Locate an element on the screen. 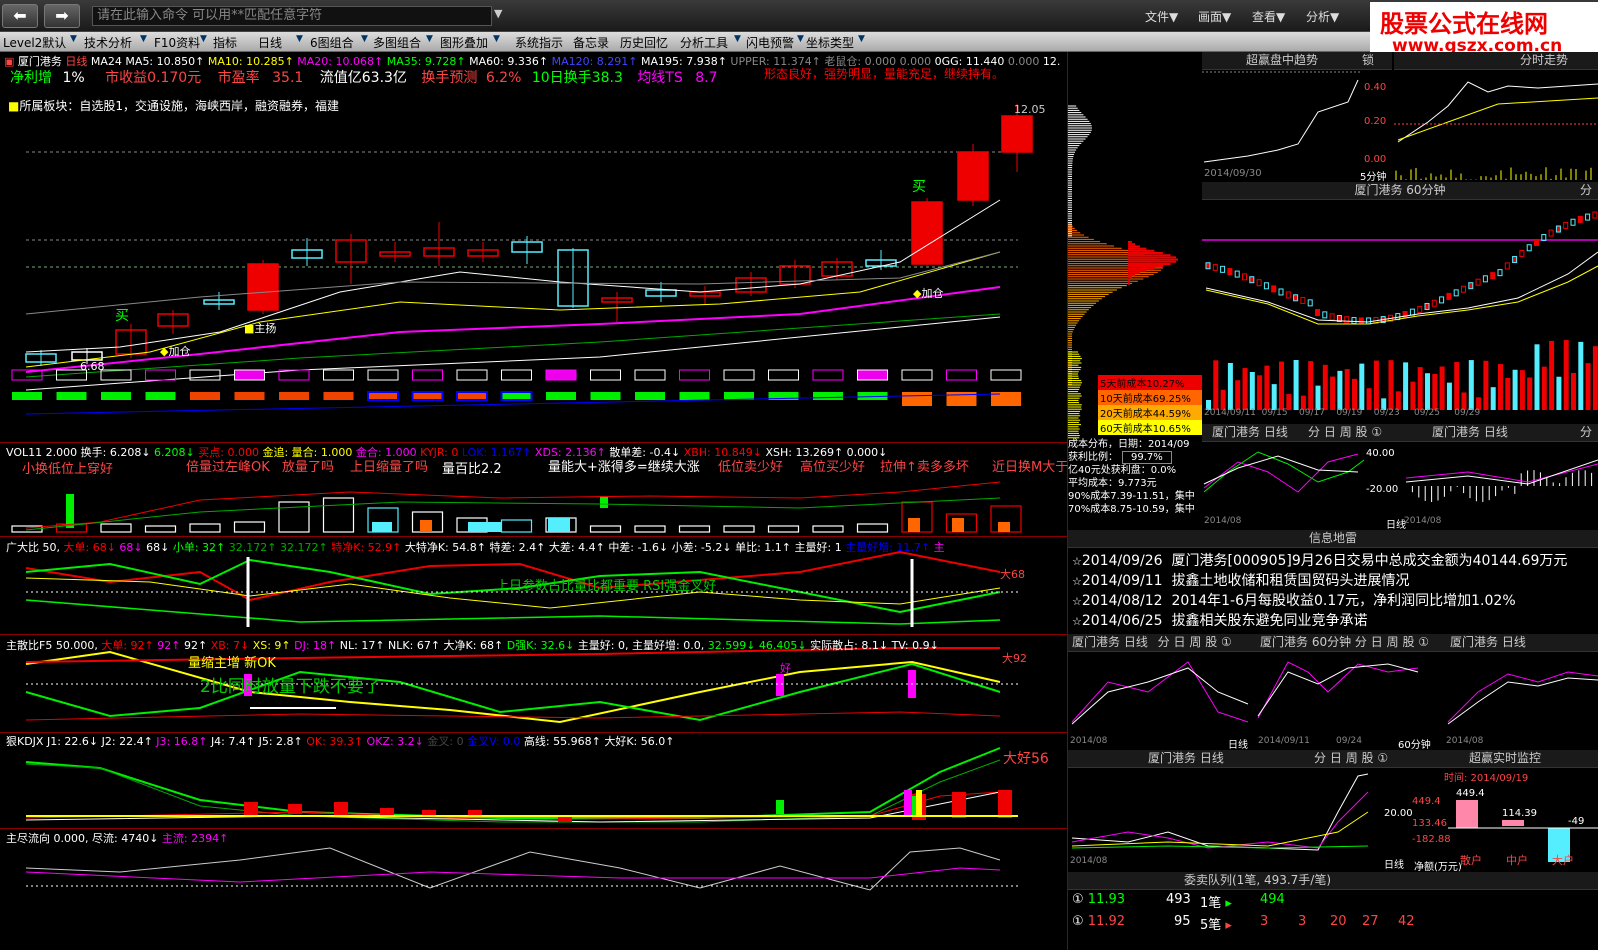 The height and width of the screenshot is (950, 1598). menu-file: 文件▼ is located at coordinates (1161, 16).